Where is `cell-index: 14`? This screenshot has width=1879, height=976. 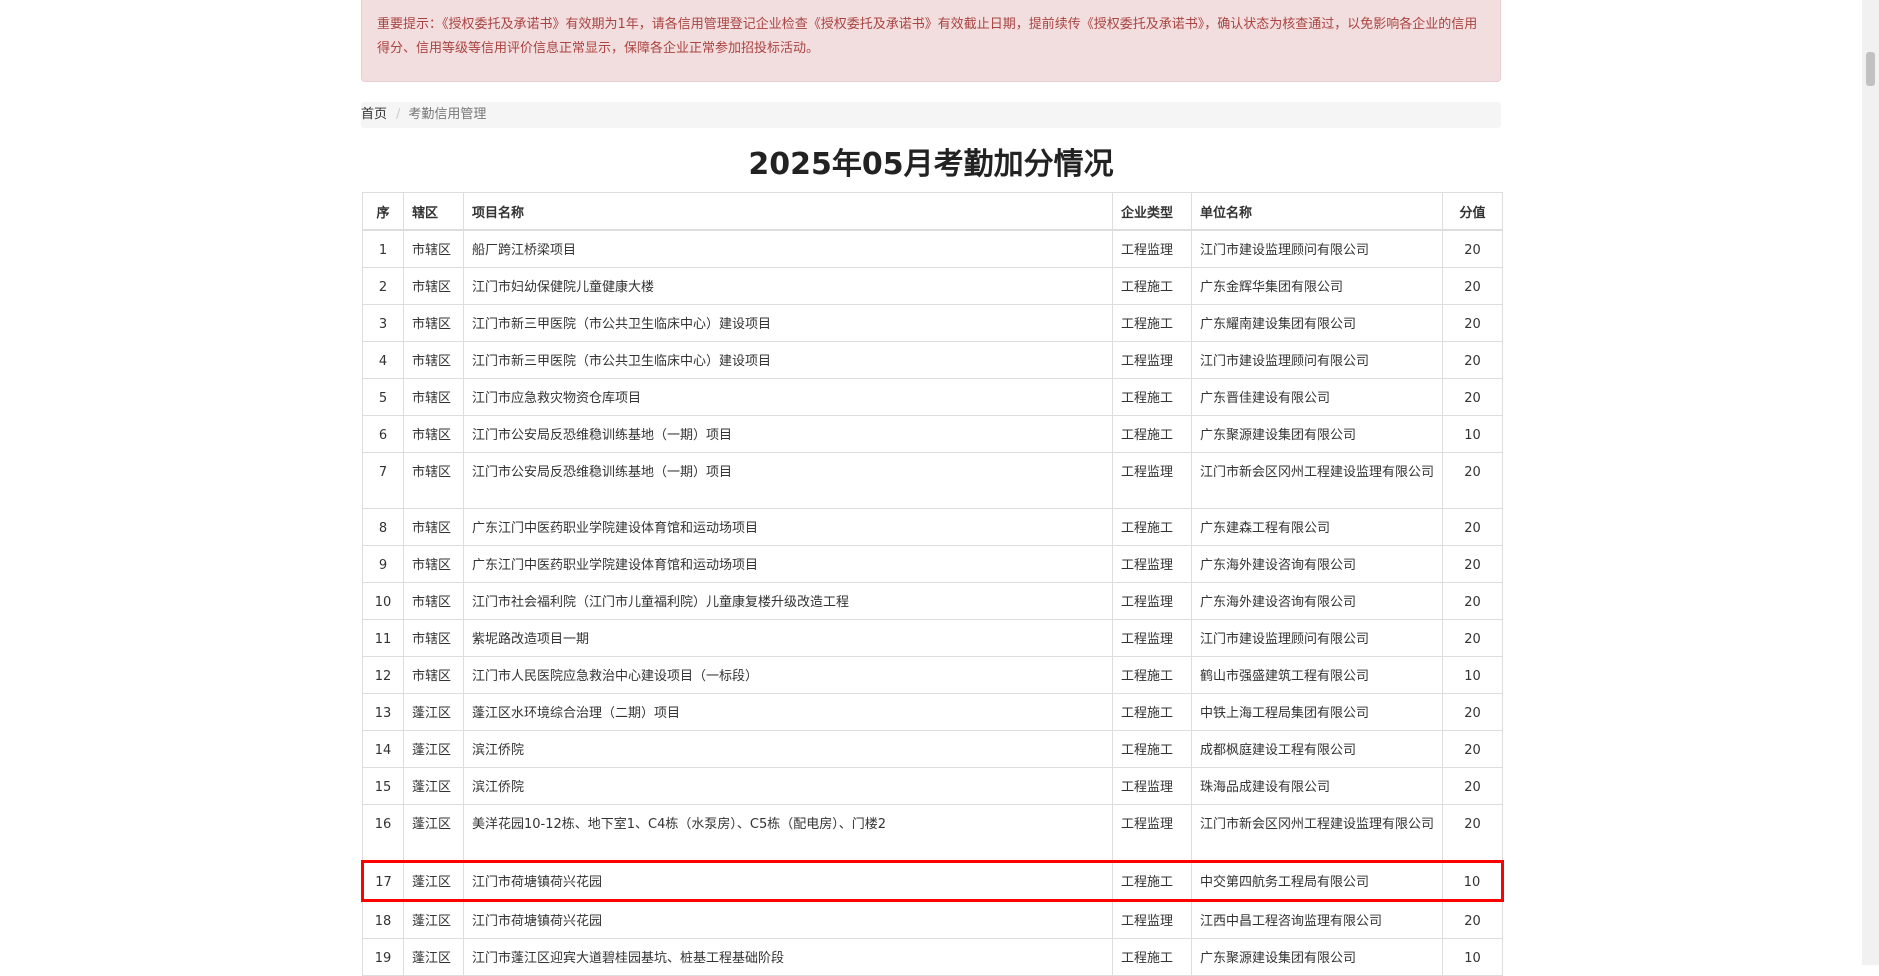 cell-index: 14 is located at coordinates (383, 749).